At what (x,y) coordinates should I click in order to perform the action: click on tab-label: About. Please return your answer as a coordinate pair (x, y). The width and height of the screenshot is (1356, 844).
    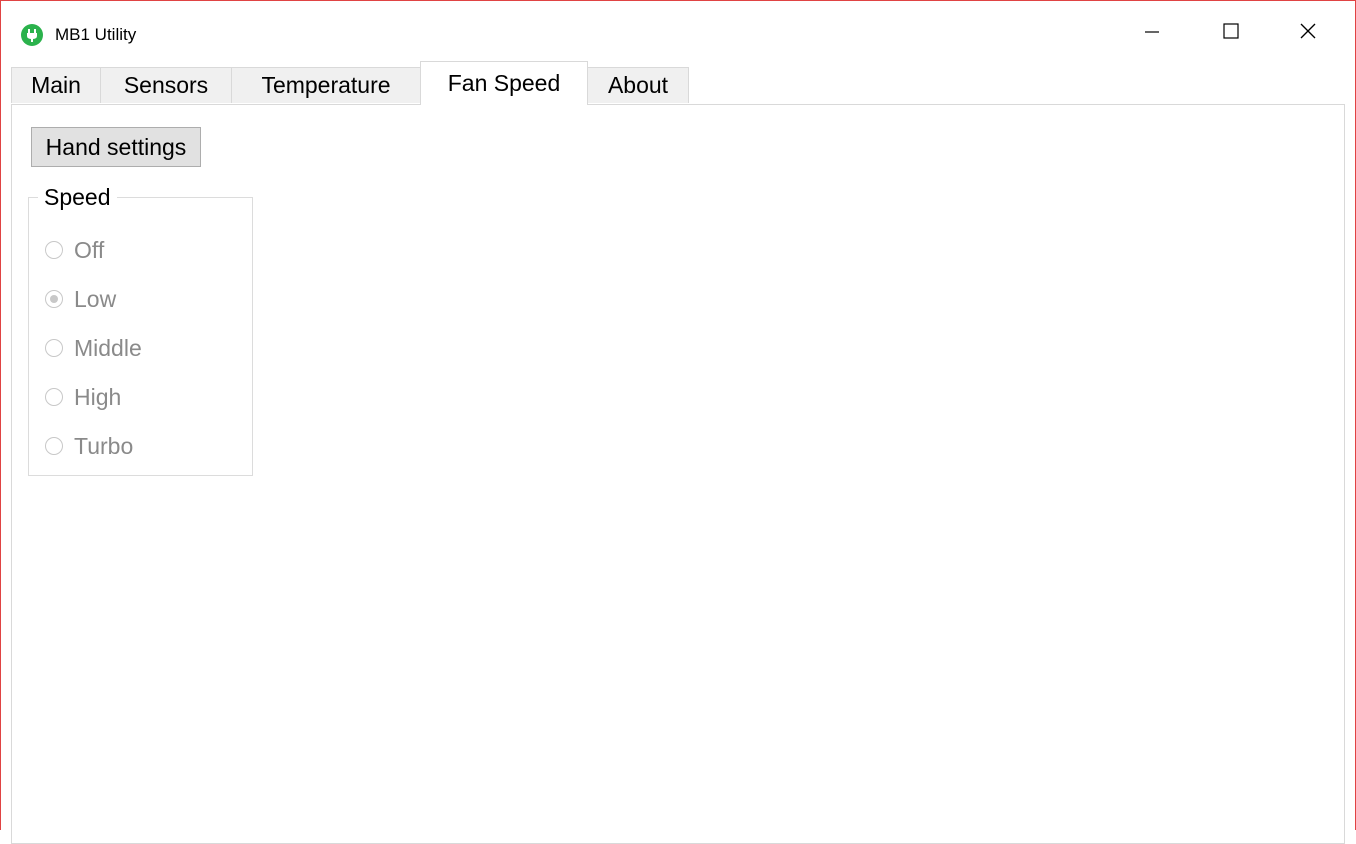
    Looking at the image, I should click on (638, 85).